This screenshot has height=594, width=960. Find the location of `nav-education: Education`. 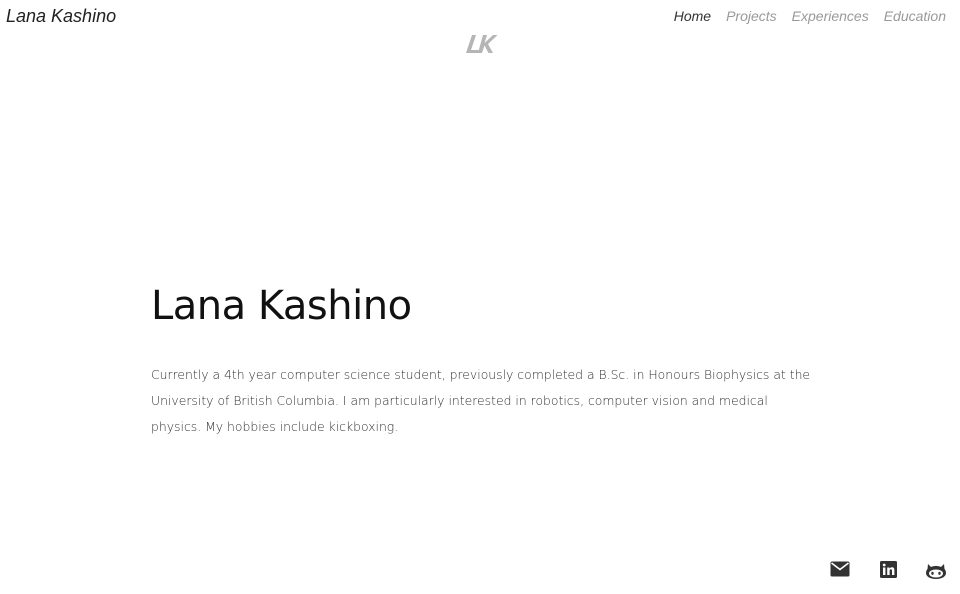

nav-education: Education is located at coordinates (915, 16).